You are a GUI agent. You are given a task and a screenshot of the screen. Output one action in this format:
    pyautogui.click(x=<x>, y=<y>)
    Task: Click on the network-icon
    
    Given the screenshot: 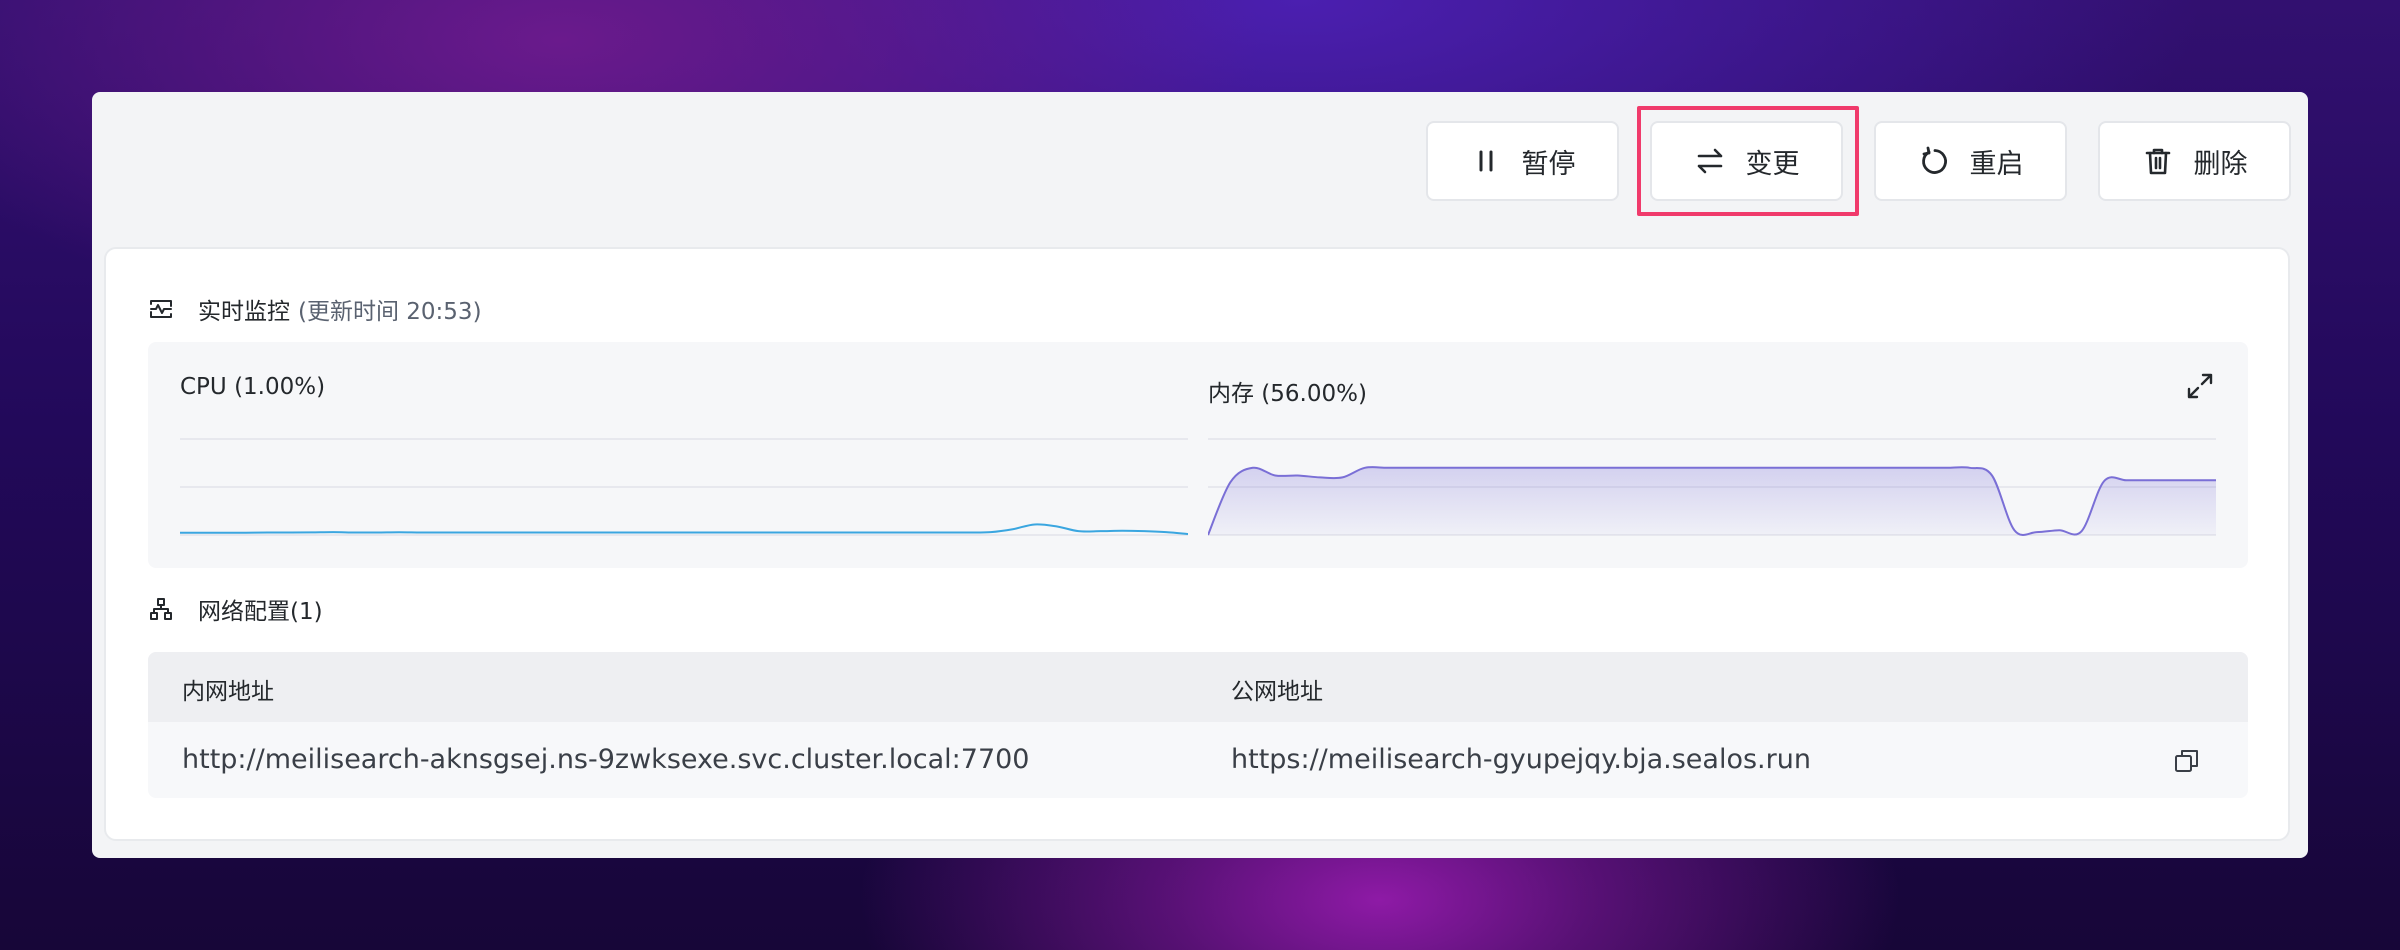 What is the action you would take?
    pyautogui.click(x=161, y=609)
    